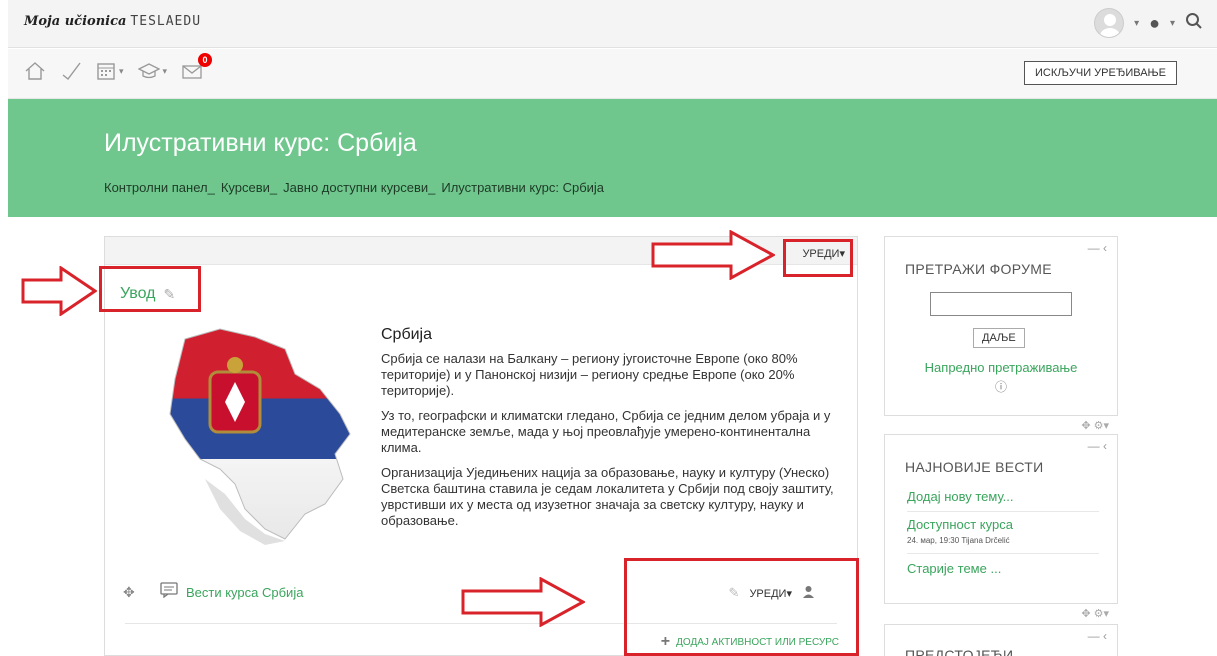  I want to click on mail-icon: 0, so click(197, 67).